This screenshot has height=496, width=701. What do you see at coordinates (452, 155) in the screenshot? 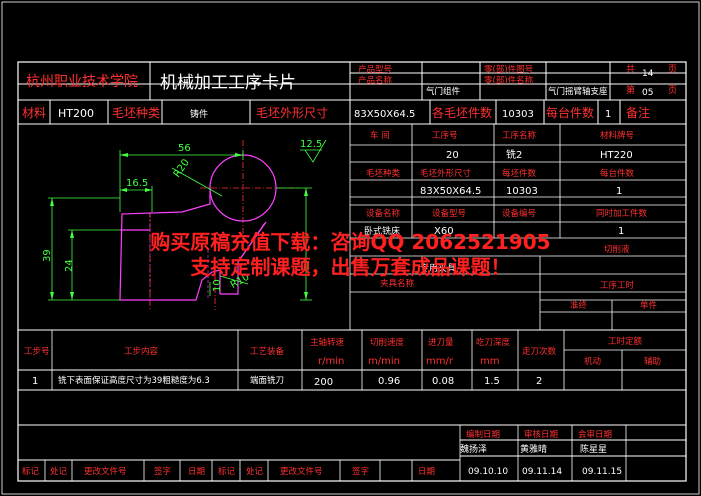
I see `process-no: 20` at bounding box center [452, 155].